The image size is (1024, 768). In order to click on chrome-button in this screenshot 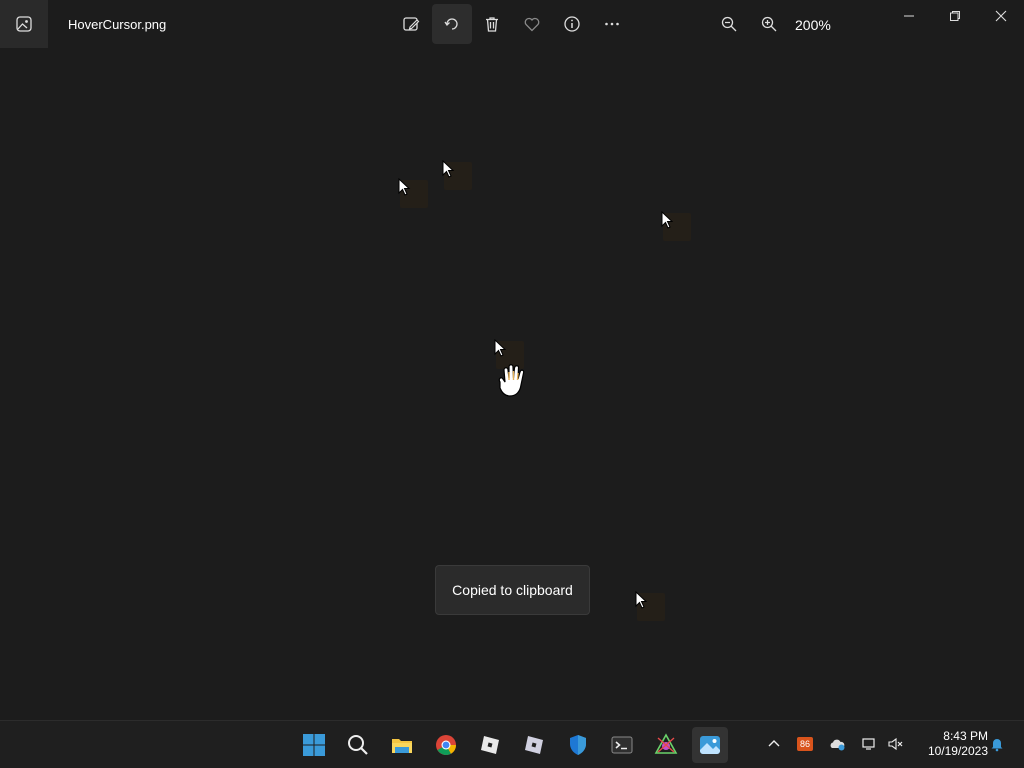, I will do `click(446, 745)`.